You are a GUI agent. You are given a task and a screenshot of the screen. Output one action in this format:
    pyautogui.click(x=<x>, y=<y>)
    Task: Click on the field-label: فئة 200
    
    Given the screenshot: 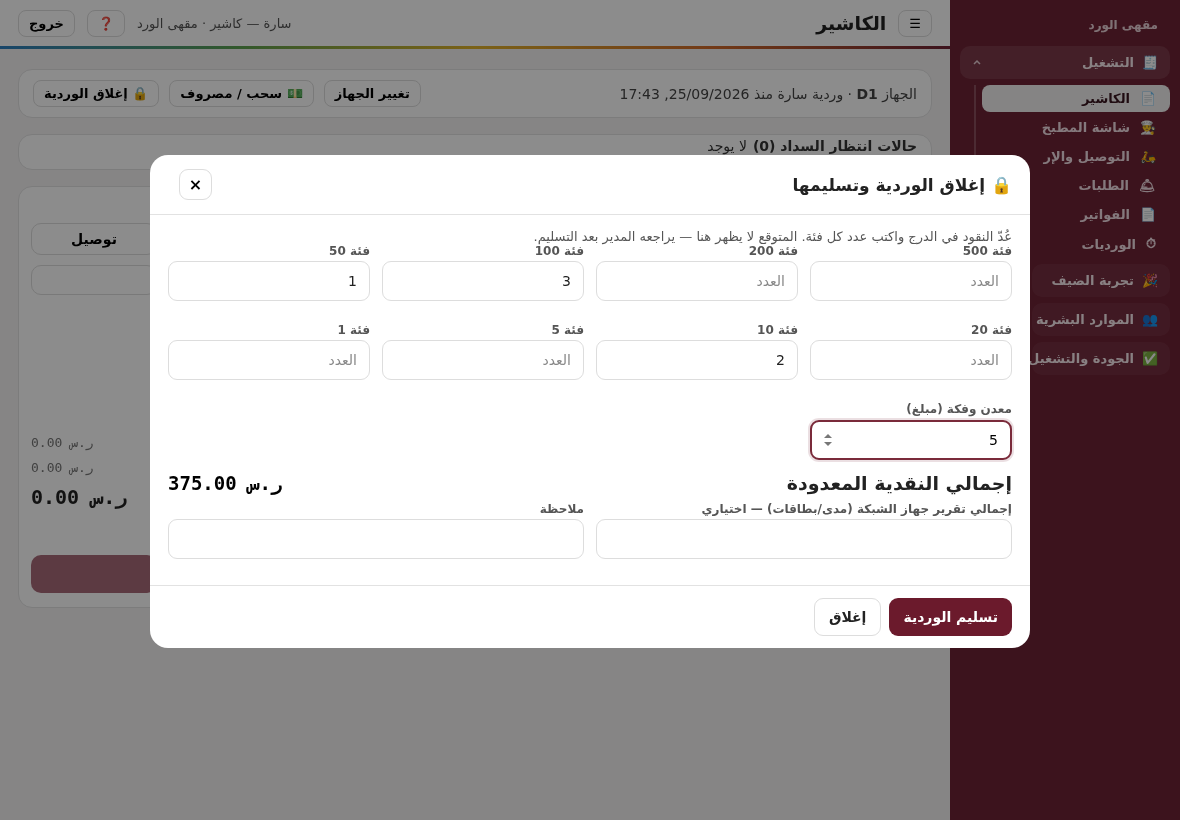 What is the action you would take?
    pyautogui.click(x=772, y=251)
    